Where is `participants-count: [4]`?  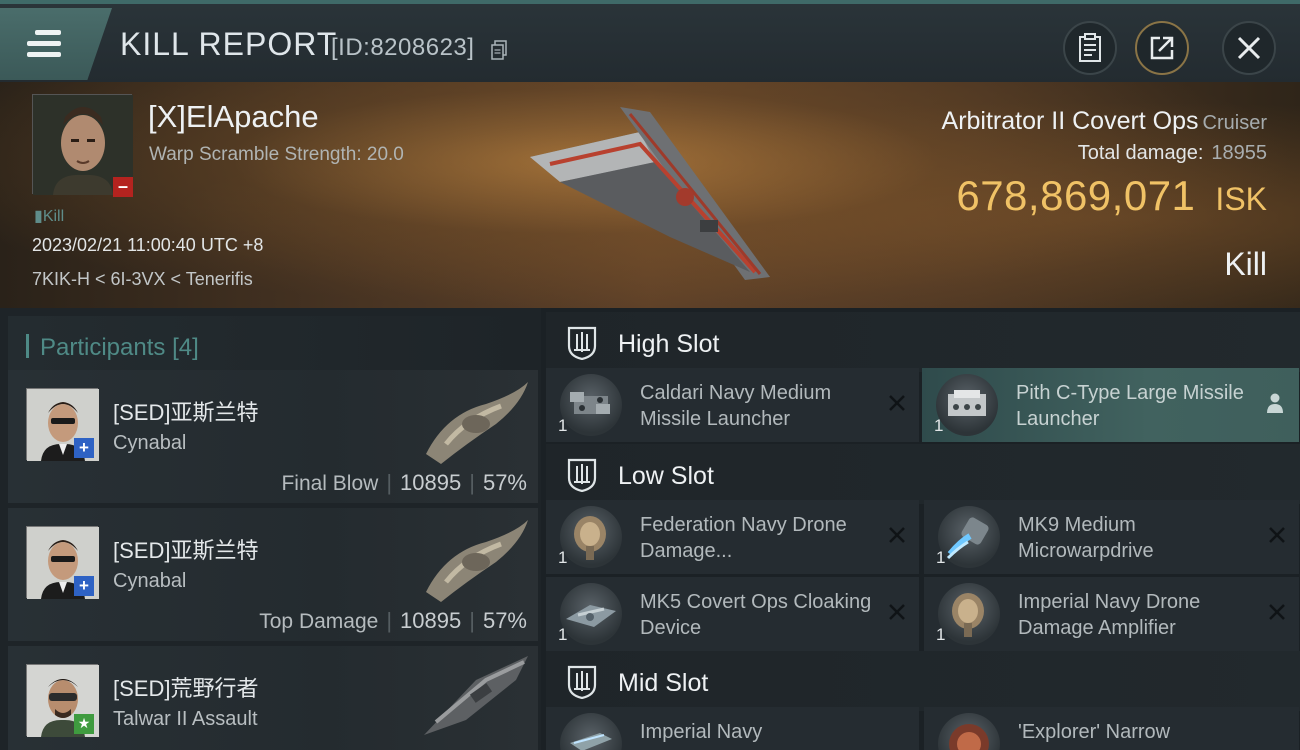
participants-count: [4] is located at coordinates (185, 347).